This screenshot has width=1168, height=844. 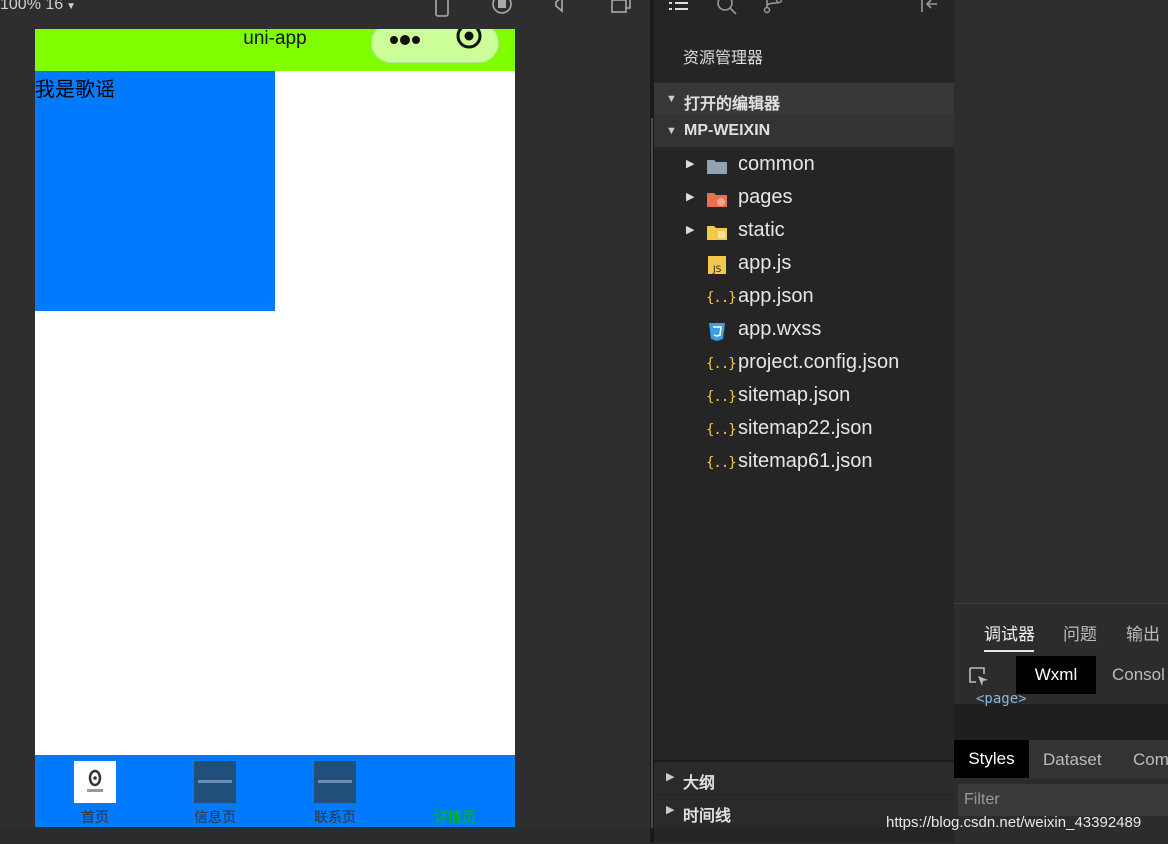 I want to click on tab-info: 信息页, so click(x=215, y=791).